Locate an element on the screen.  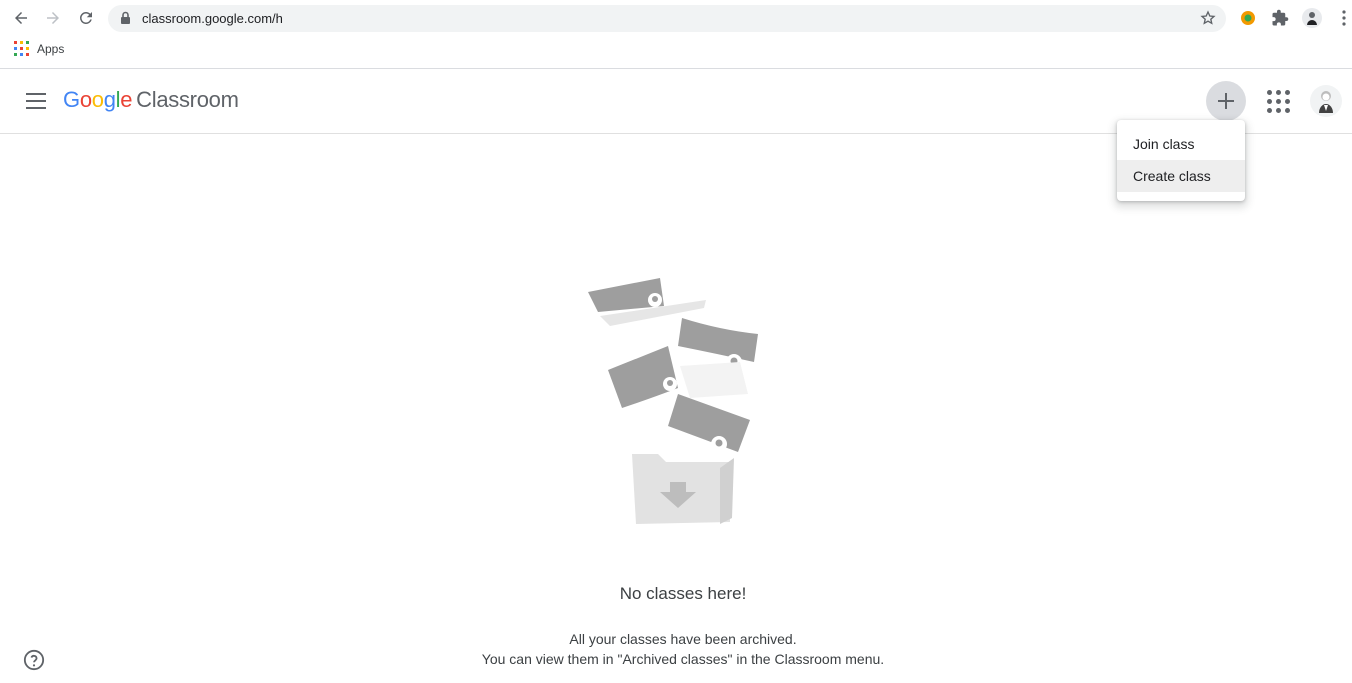
plus-icon is located at coordinates (1226, 101).